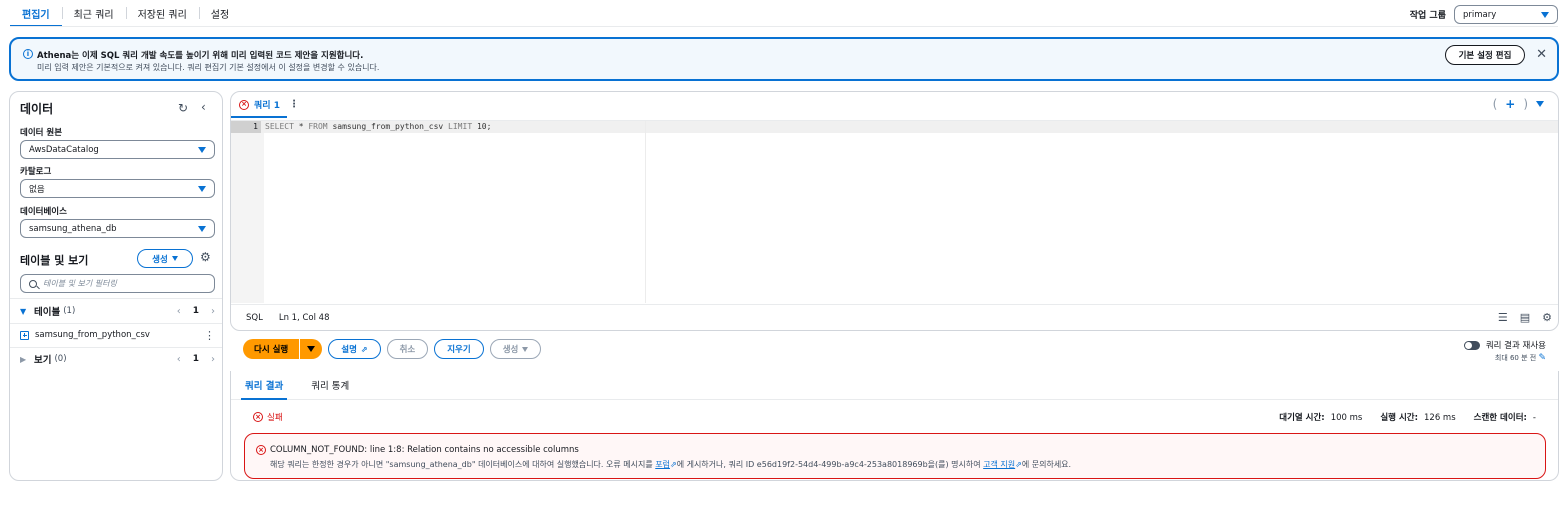 The width and height of the screenshot is (1568, 530). I want to click on toggle-switch, so click(1471, 345).